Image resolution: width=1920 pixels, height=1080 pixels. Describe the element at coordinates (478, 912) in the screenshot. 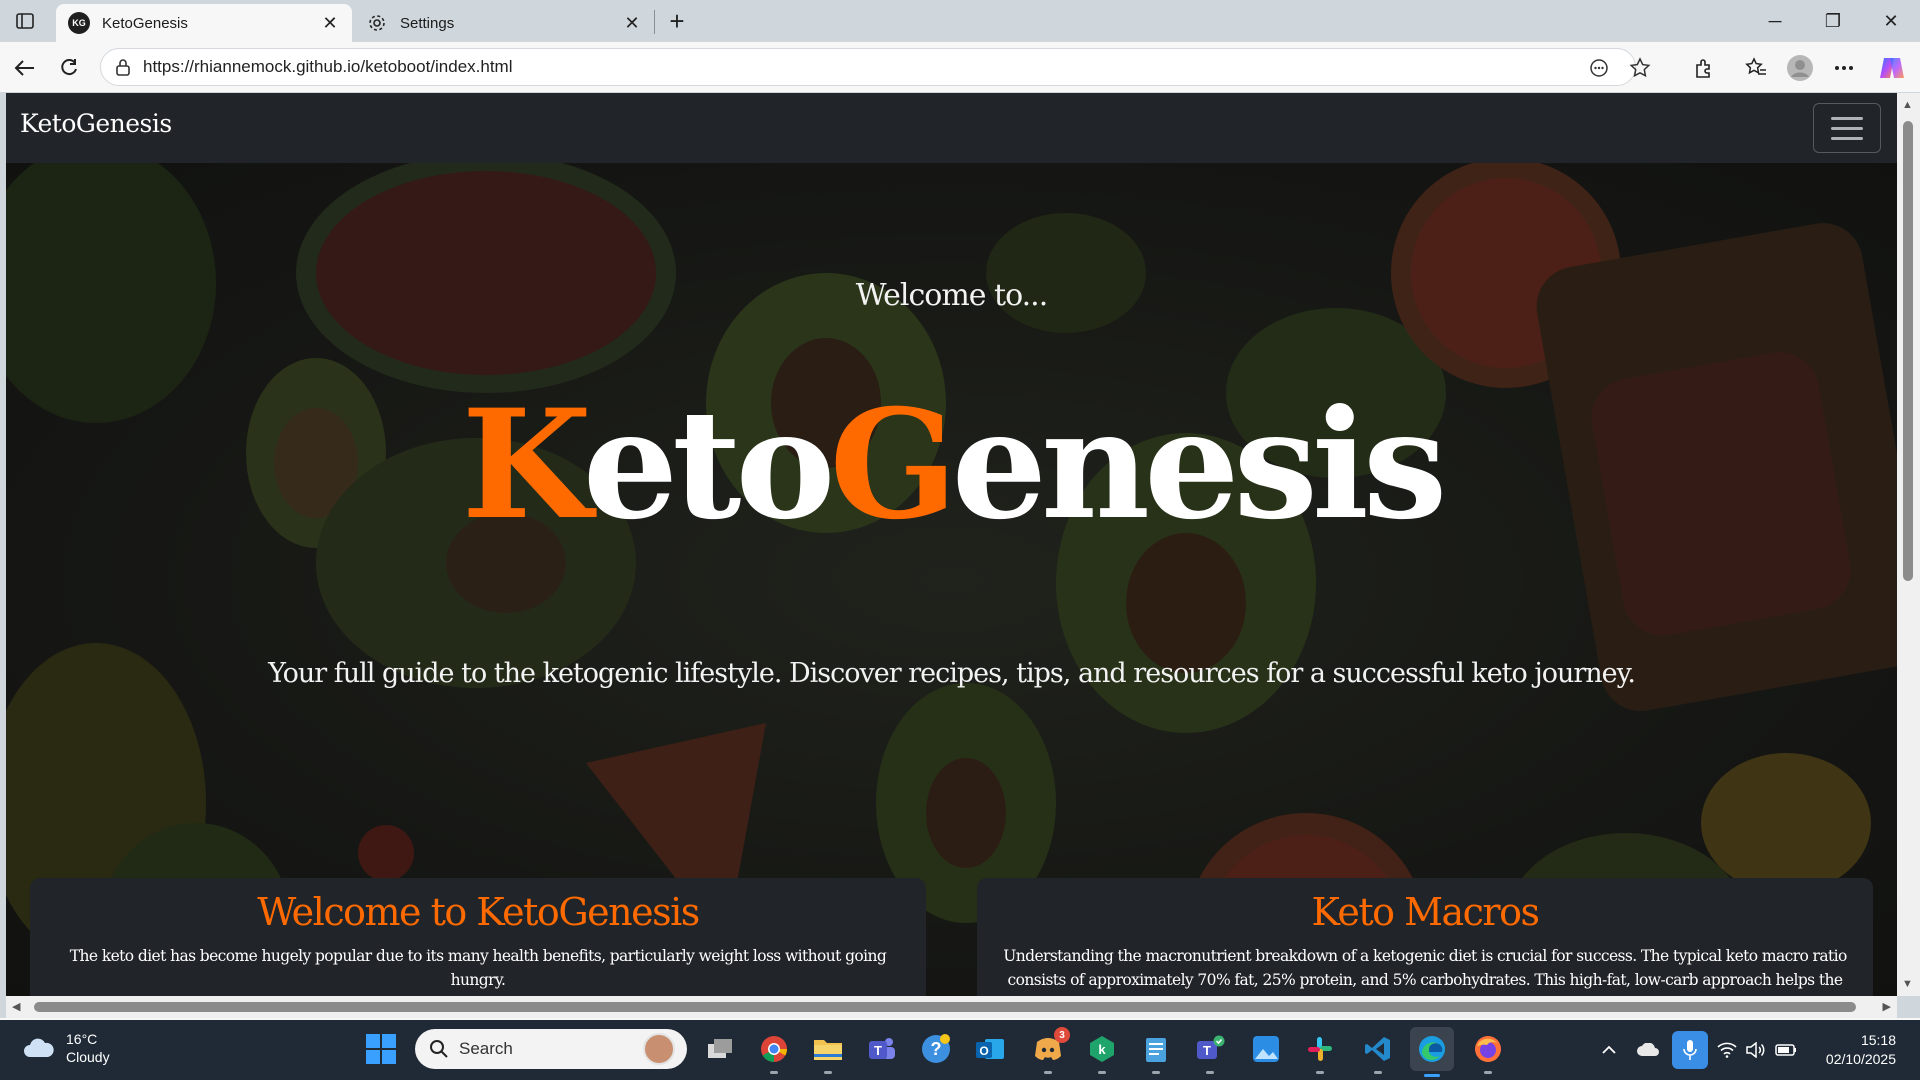

I see `card-heading: Welcome to KetoGenesis` at that location.